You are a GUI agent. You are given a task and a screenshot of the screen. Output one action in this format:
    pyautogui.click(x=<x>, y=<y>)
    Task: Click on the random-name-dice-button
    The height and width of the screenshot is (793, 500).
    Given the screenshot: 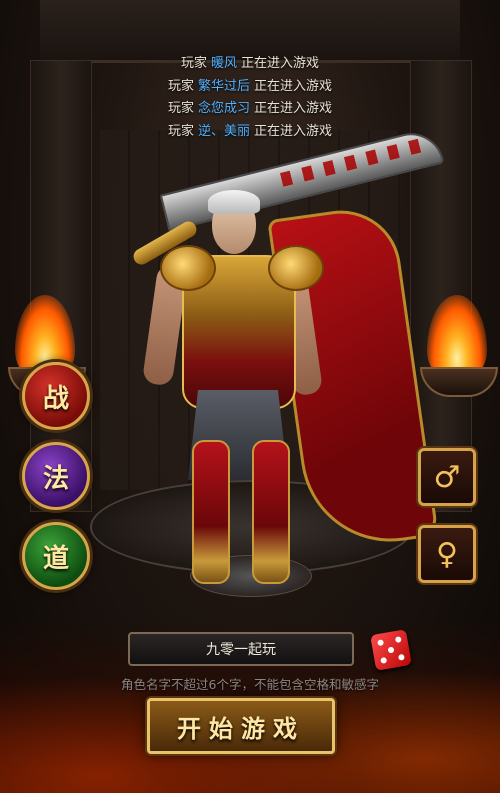 What is the action you would take?
    pyautogui.click(x=391, y=650)
    